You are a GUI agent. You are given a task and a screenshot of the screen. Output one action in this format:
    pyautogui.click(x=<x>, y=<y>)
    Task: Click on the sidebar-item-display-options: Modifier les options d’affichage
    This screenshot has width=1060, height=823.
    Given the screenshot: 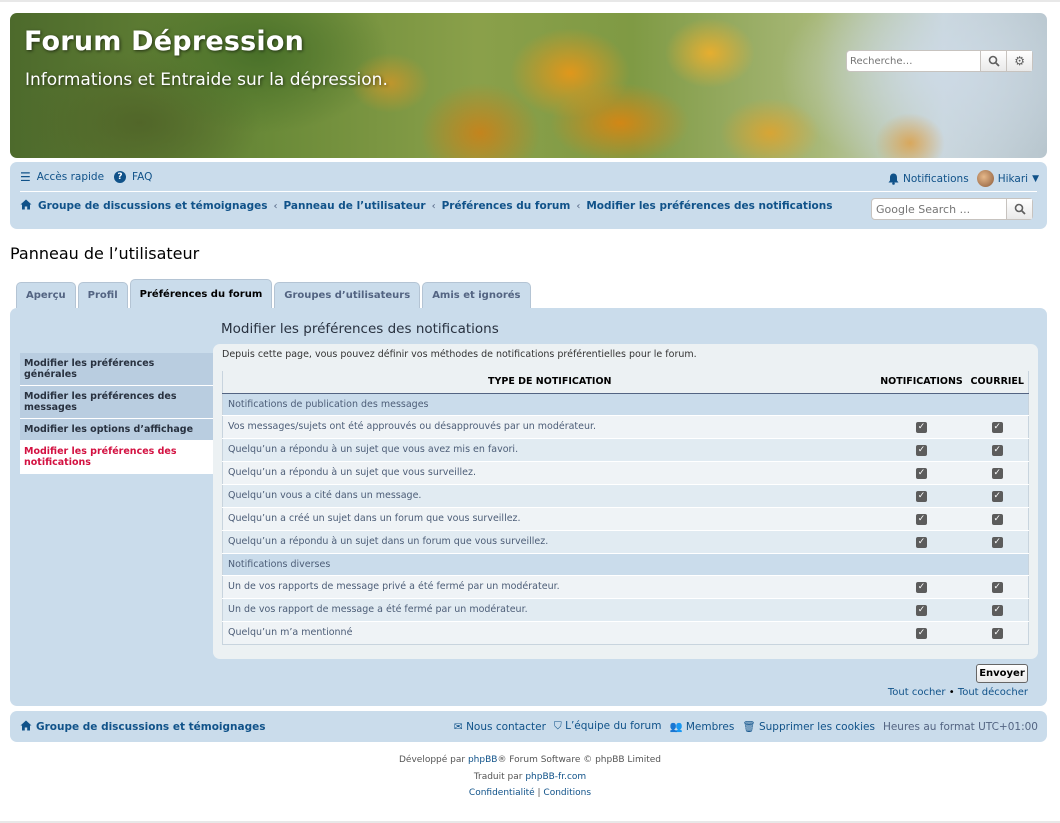 What is the action you would take?
    pyautogui.click(x=116, y=430)
    